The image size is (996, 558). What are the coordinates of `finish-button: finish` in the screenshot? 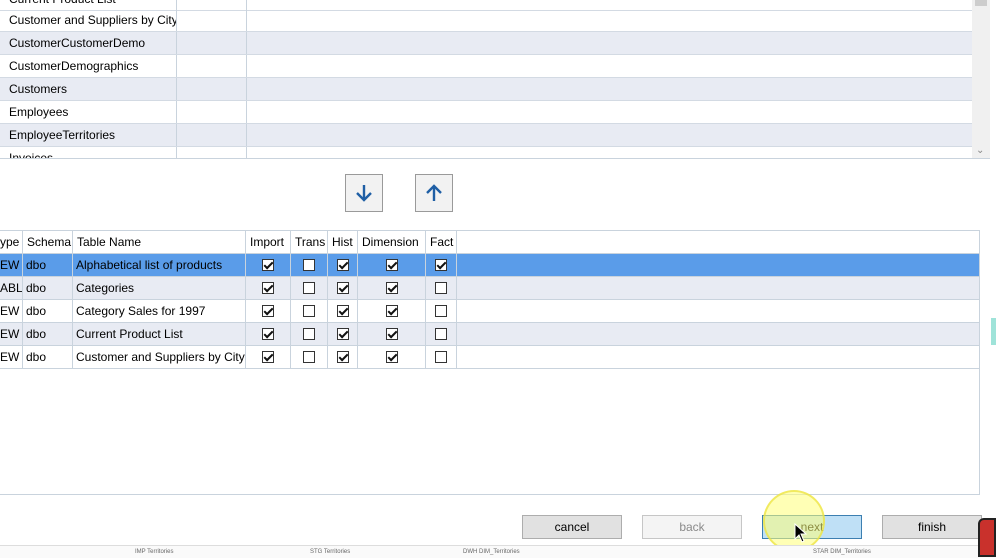 It's located at (932, 527).